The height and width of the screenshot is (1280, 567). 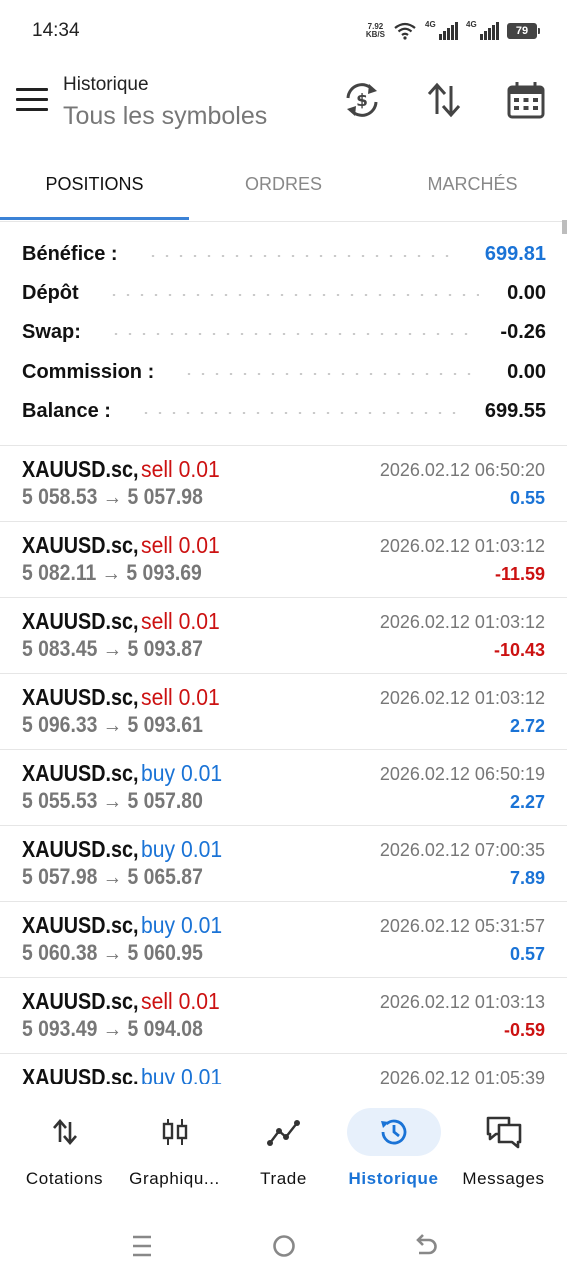 What do you see at coordinates (112, 952) in the screenshot?
I see `deal-prices: 5 060.38 → 5 060.95` at bounding box center [112, 952].